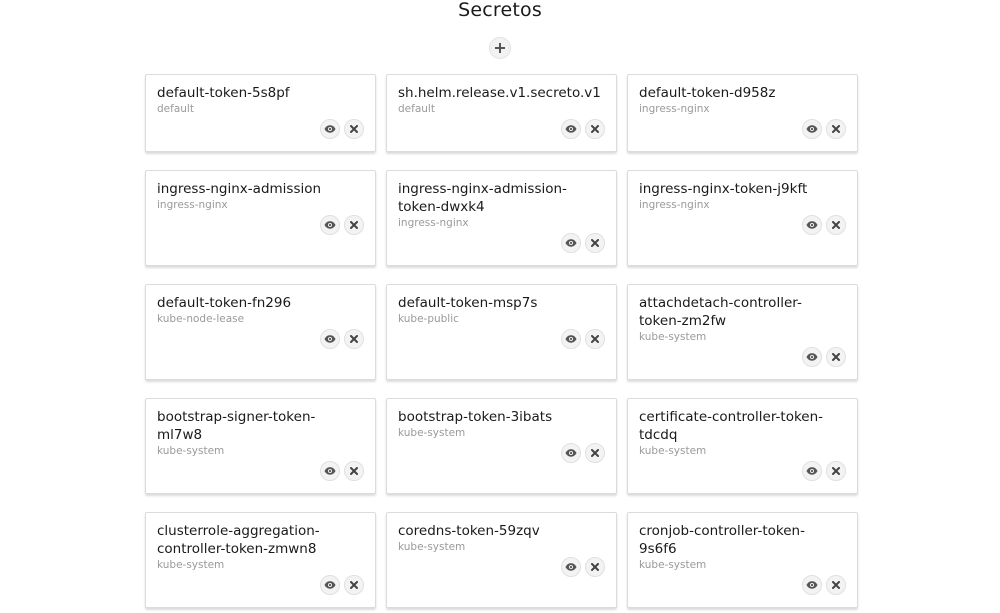 This screenshot has height=613, width=1000. What do you see at coordinates (720, 312) in the screenshot?
I see `secret-name: attachdetach-controller-token-zm2fw` at bounding box center [720, 312].